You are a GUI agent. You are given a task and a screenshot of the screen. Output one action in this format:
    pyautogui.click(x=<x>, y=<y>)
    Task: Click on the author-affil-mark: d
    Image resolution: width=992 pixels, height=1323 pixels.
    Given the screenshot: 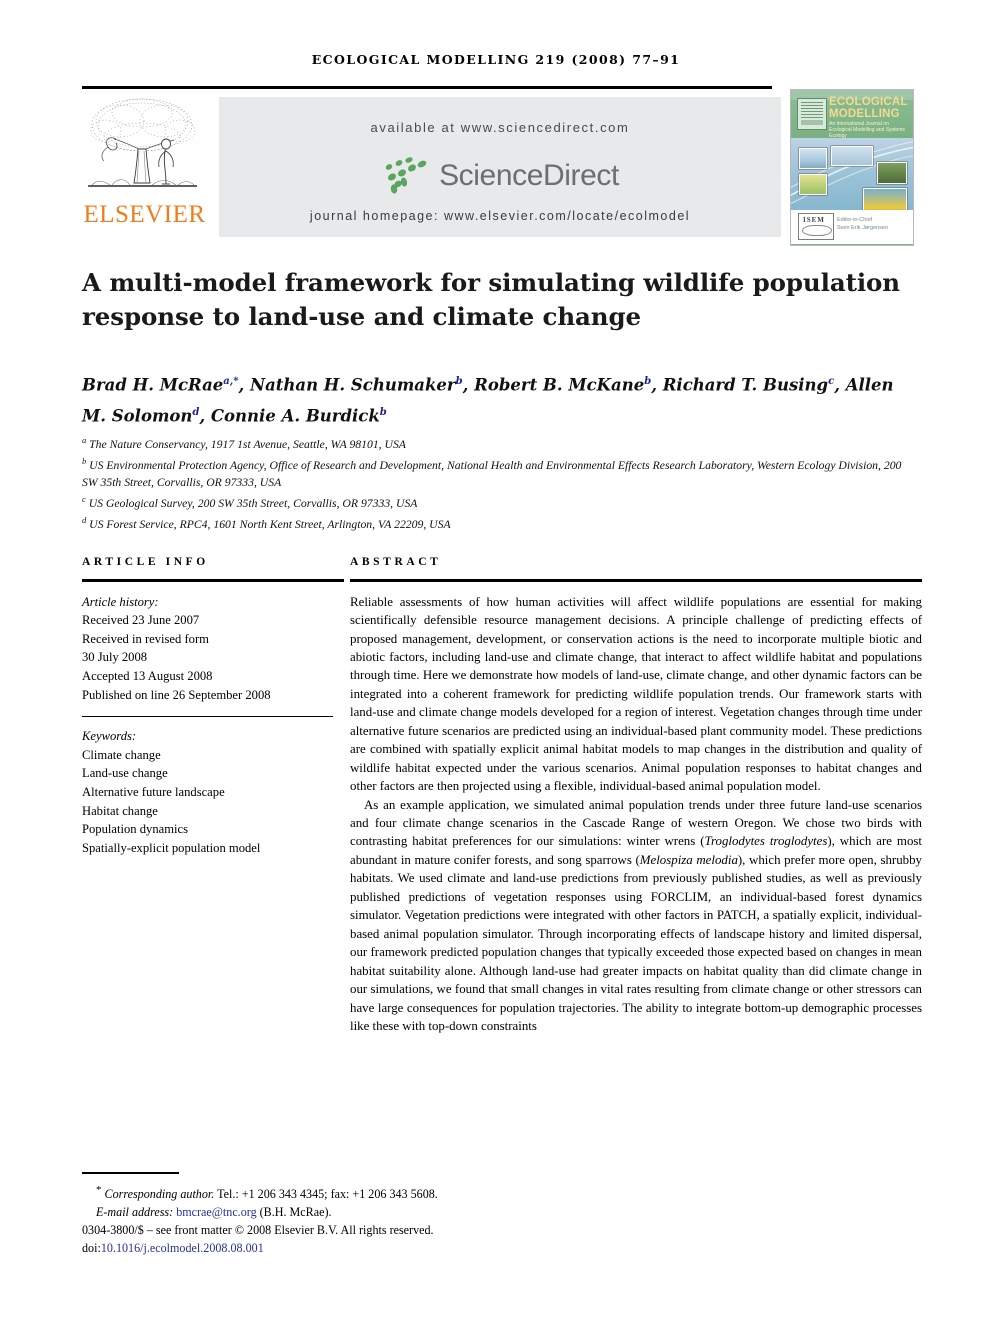 What is the action you would take?
    pyautogui.click(x=196, y=412)
    